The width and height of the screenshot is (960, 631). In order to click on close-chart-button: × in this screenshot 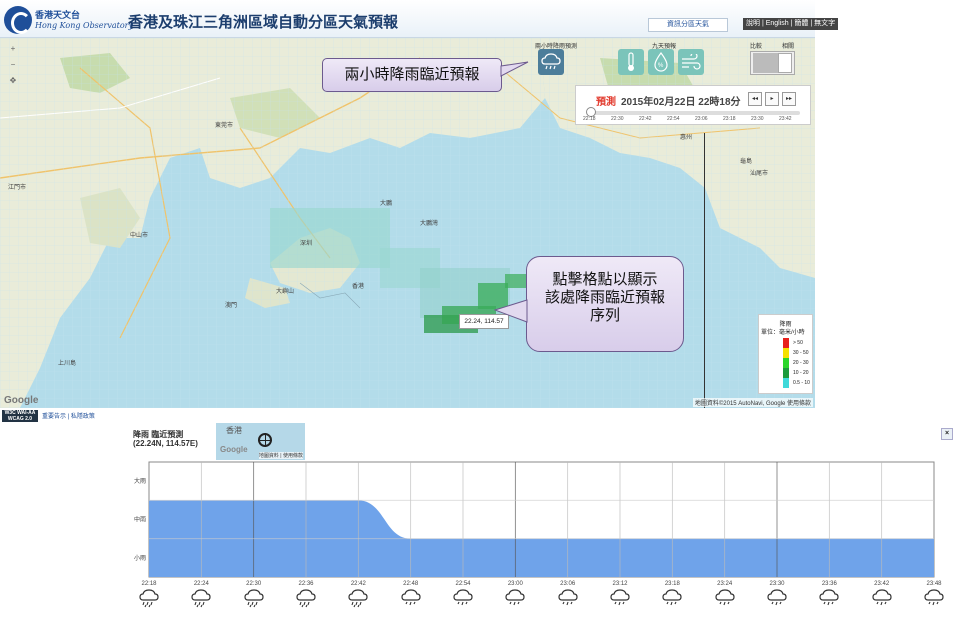, I will do `click(947, 434)`.